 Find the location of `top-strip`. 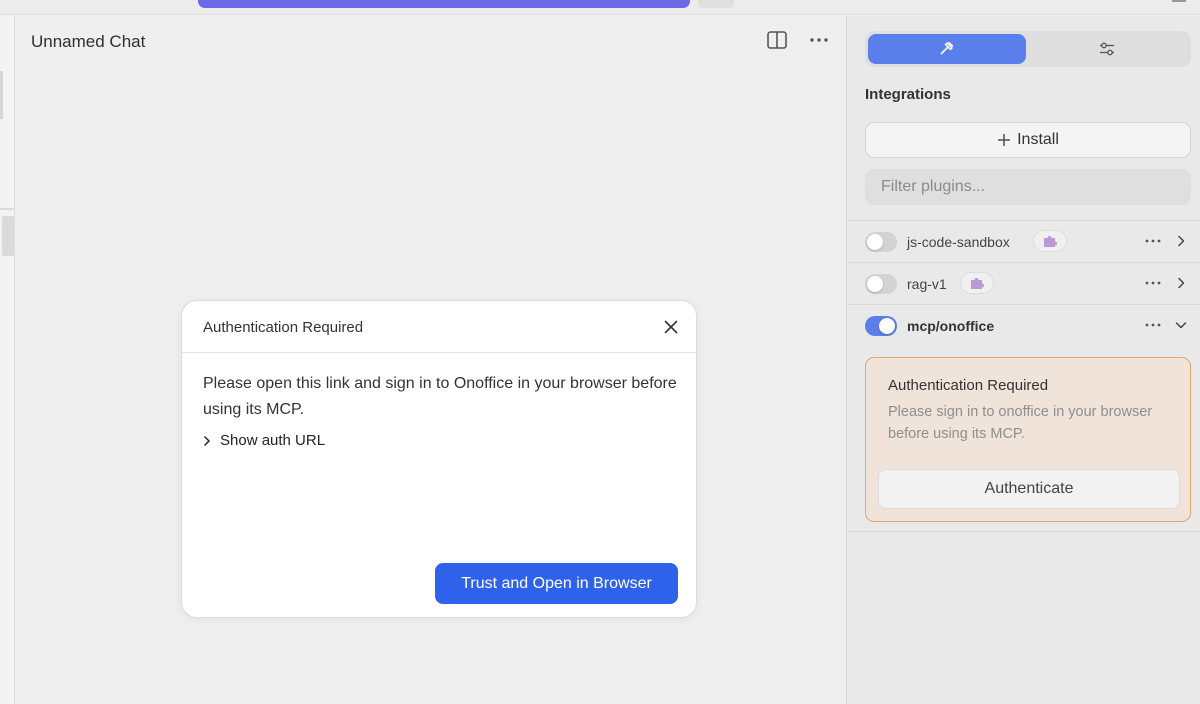

top-strip is located at coordinates (600, 7).